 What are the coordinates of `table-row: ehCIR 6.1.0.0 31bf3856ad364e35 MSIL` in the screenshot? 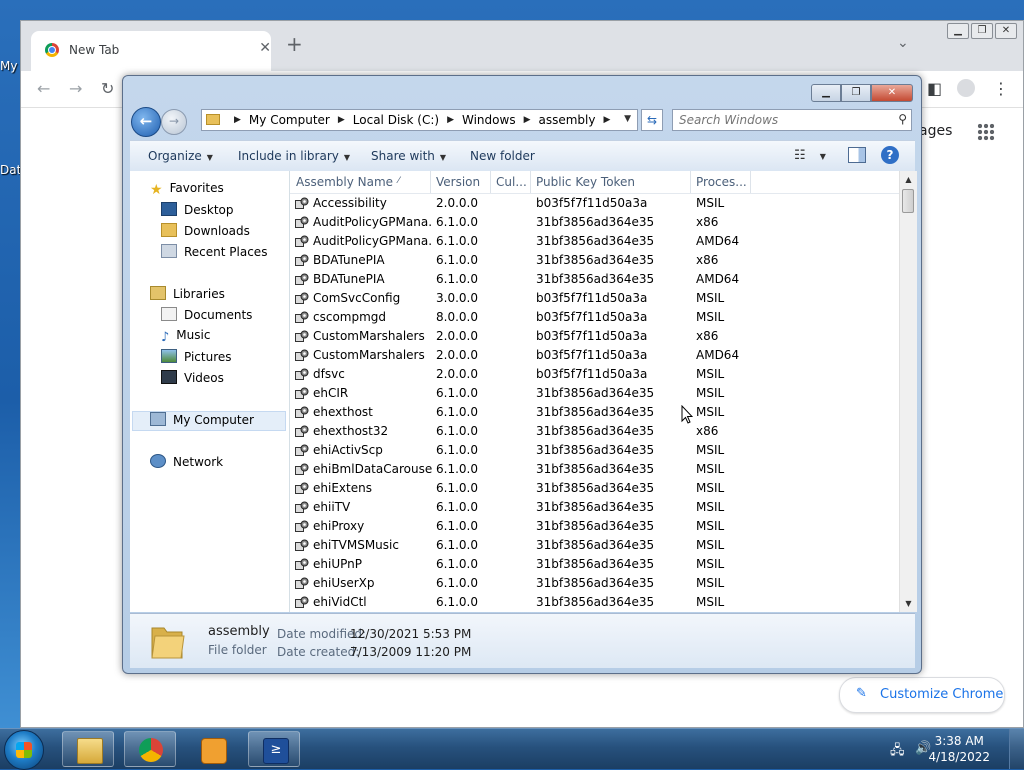 It's located at (594, 393).